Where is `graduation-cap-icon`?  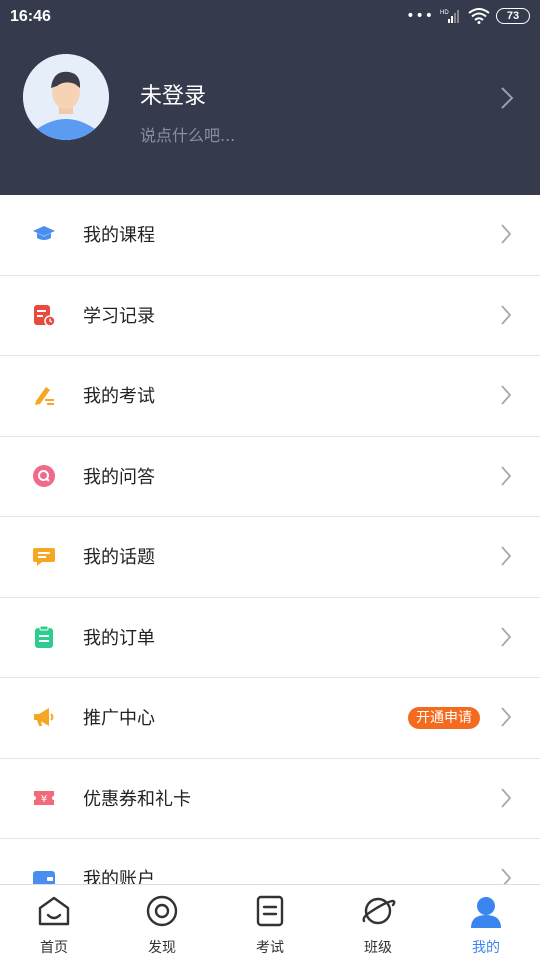
graduation-cap-icon is located at coordinates (44, 233).